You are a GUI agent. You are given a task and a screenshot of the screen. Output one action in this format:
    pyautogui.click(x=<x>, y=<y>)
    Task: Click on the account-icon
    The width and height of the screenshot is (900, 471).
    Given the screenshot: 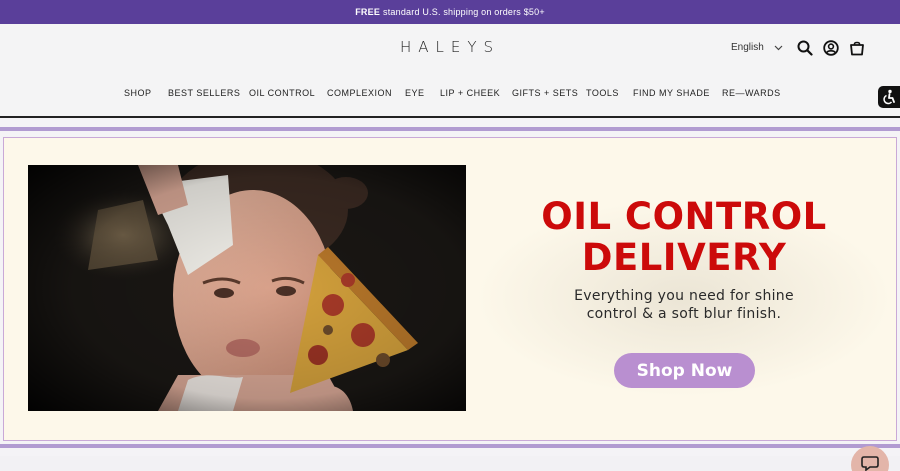 What is the action you would take?
    pyautogui.click(x=831, y=48)
    